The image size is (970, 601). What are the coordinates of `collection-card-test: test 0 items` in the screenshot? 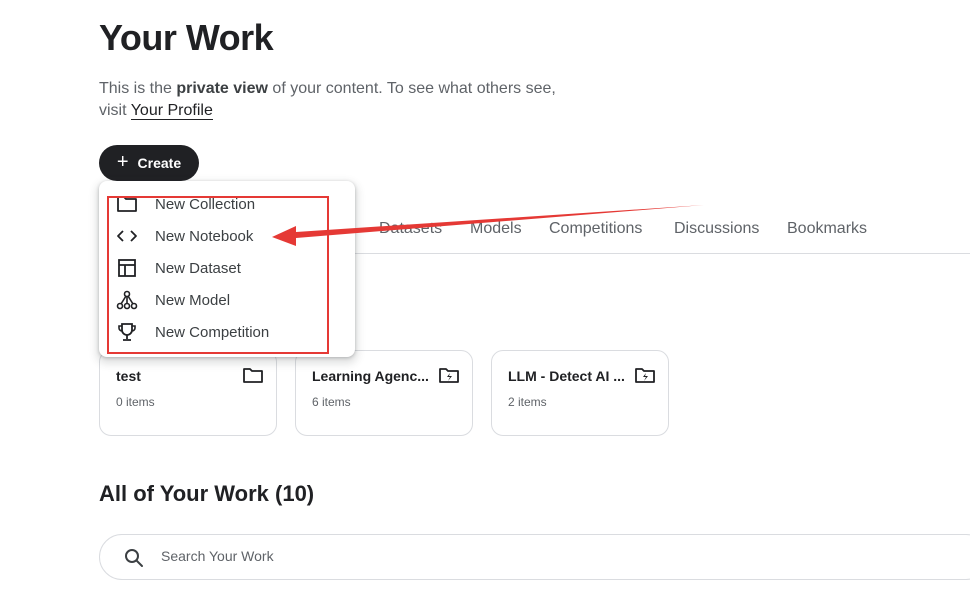 It's located at (188, 393).